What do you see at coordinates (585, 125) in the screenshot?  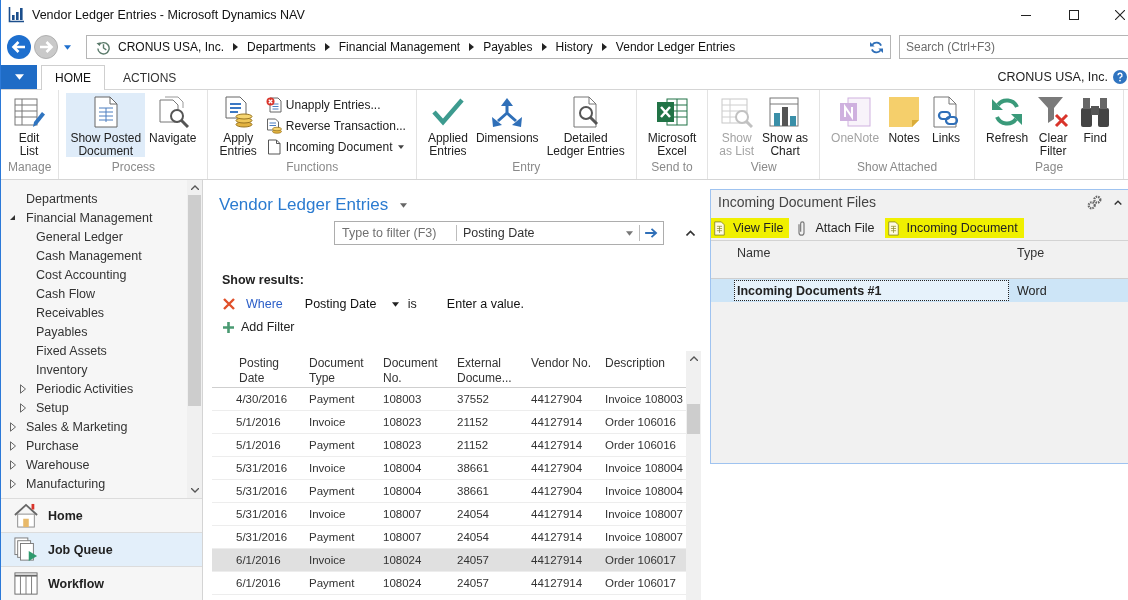 I see `ribbon-button: Detailed Ledger Entries` at bounding box center [585, 125].